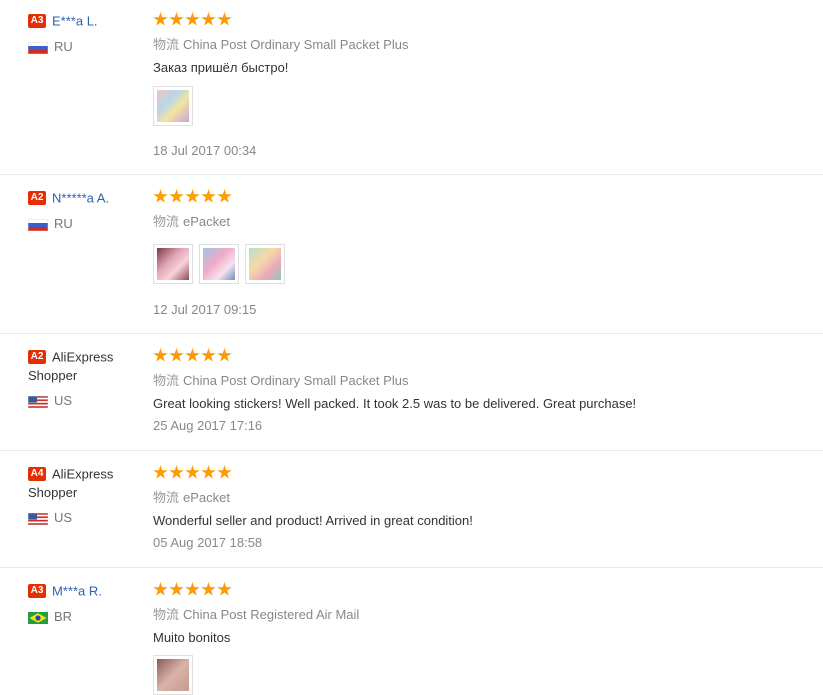 This screenshot has width=823, height=695. What do you see at coordinates (80, 197) in the screenshot?
I see `reviewer-name: N*****a A.` at bounding box center [80, 197].